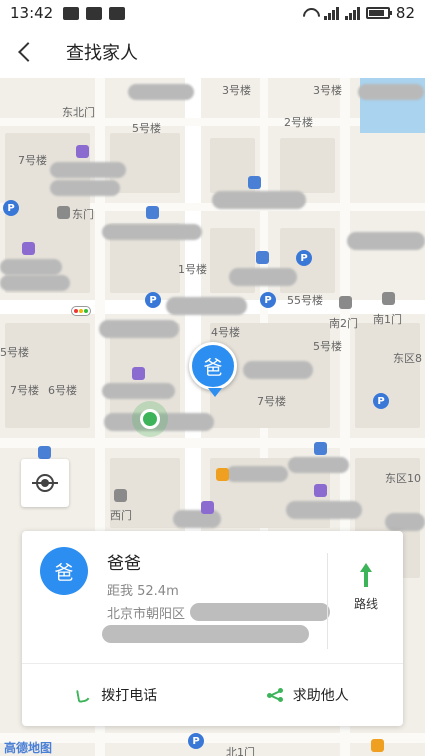  I want to click on address-text: 北京市朝阳区, so click(146, 614).